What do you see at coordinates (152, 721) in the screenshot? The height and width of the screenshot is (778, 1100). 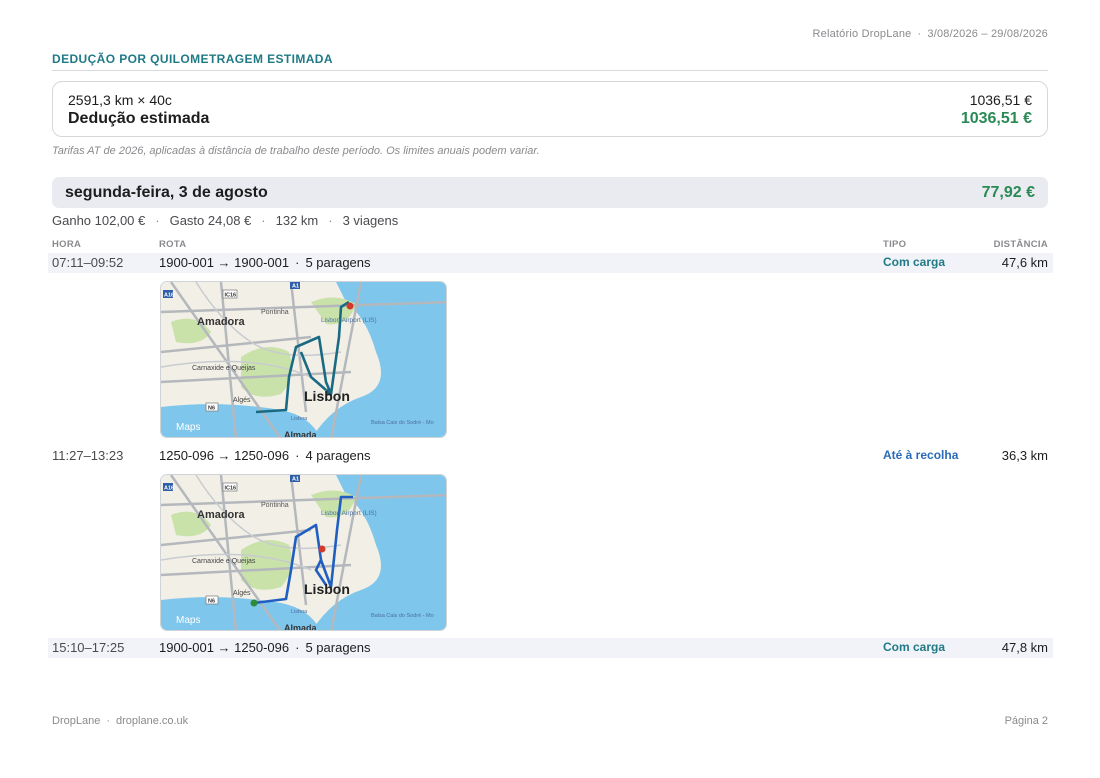 I see `footer-site-link: droplane.co.uk` at bounding box center [152, 721].